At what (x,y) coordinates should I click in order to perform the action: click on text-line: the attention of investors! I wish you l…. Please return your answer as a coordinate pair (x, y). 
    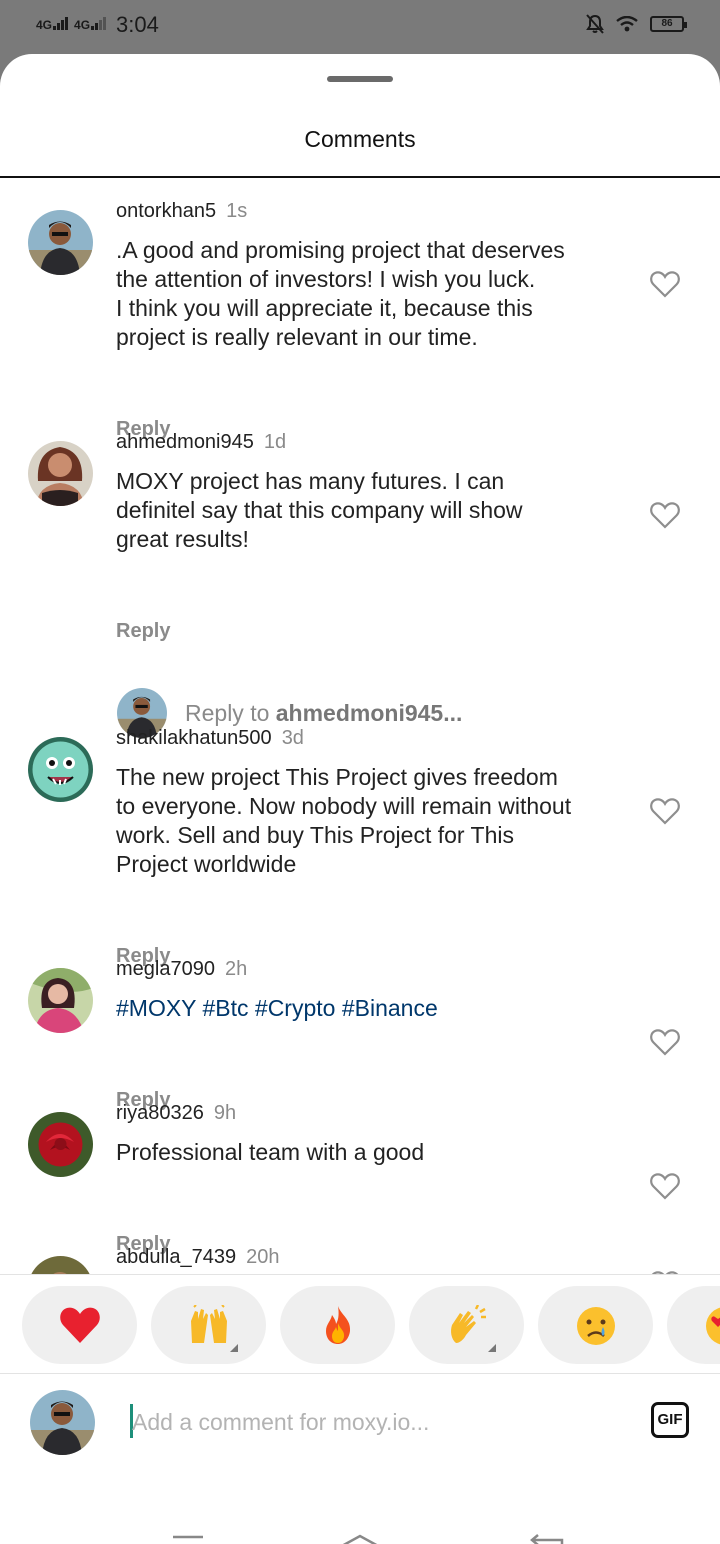
    Looking at the image, I should click on (326, 279).